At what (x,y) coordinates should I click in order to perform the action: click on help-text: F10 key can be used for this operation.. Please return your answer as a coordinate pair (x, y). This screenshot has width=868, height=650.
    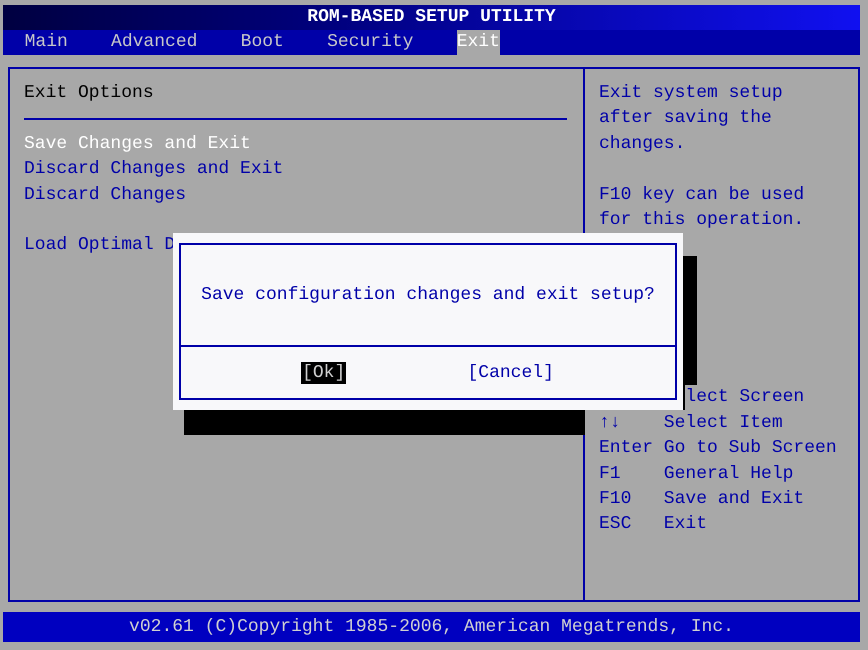
    Looking at the image, I should click on (702, 208).